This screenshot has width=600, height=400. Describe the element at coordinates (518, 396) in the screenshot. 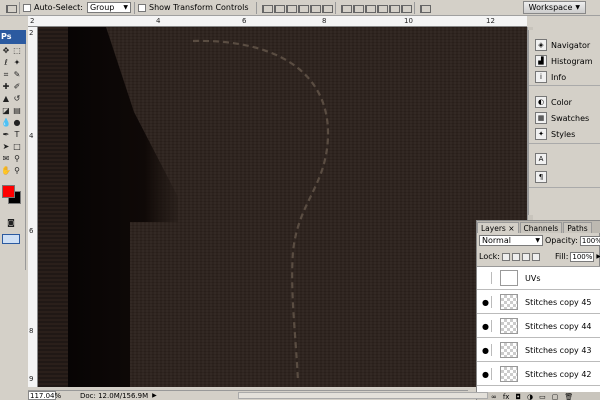

I see `layer-mask-icon: ◘` at that location.